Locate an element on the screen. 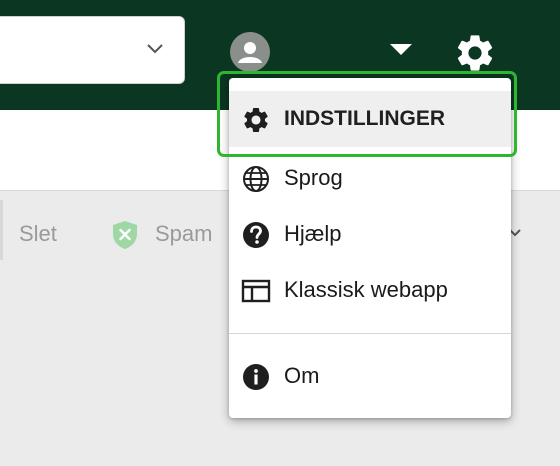 This screenshot has height=466, width=560. menu-item-language: Sprog is located at coordinates (370, 178).